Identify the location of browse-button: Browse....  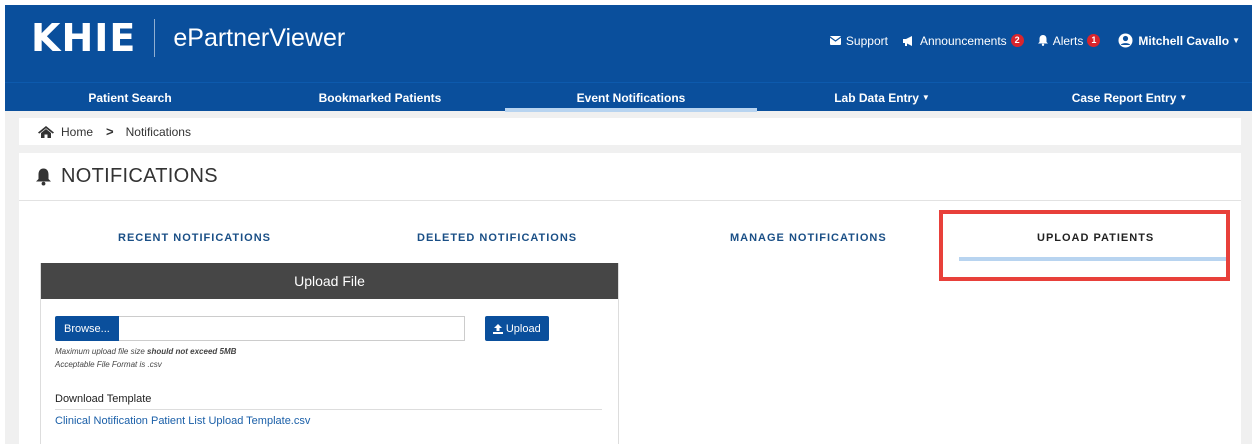
(87, 328).